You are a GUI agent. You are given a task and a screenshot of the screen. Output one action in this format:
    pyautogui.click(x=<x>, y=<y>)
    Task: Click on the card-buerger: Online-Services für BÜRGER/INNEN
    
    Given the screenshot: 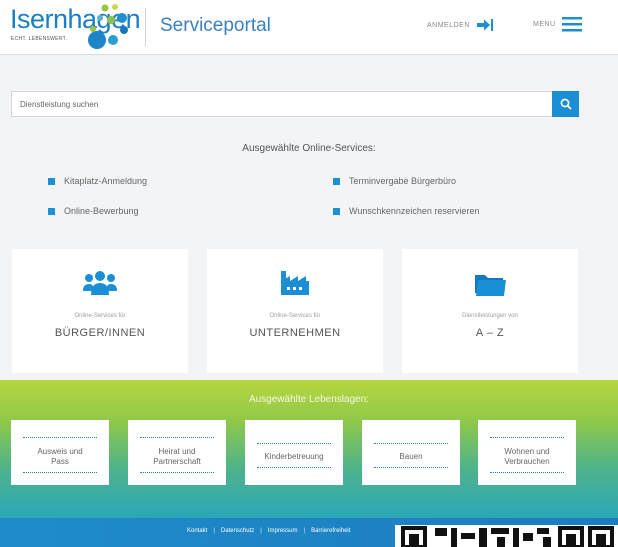 What is the action you would take?
    pyautogui.click(x=100, y=311)
    